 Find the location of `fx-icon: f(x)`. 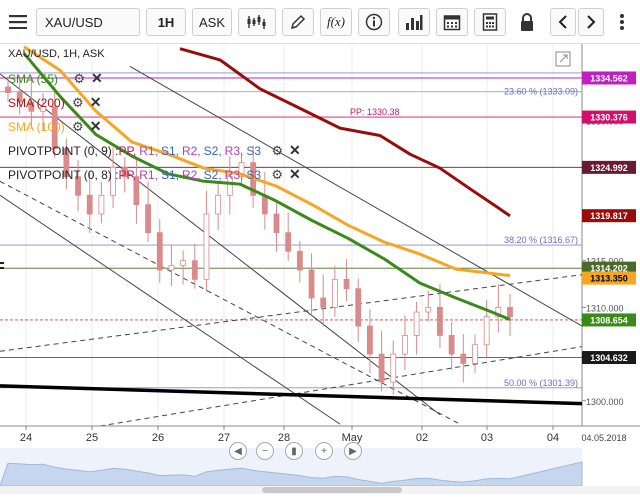

fx-icon: f(x) is located at coordinates (336, 21).